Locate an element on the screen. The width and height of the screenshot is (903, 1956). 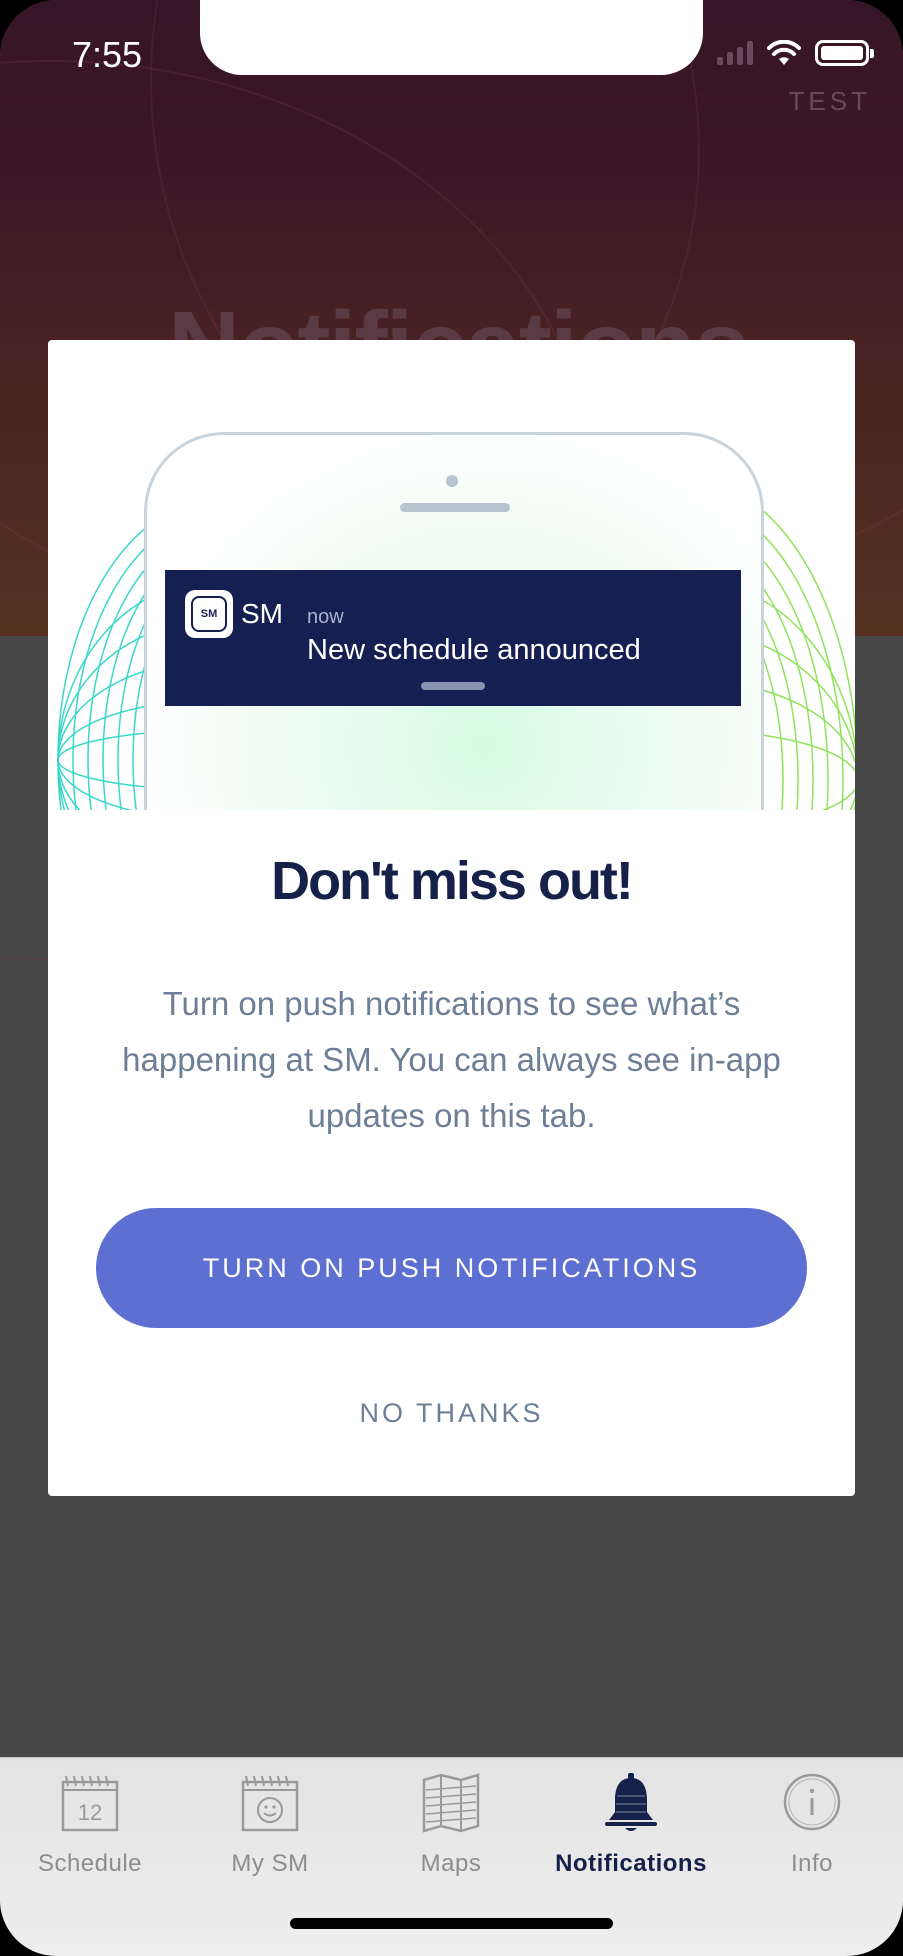
battery-icon is located at coordinates (844, 53).